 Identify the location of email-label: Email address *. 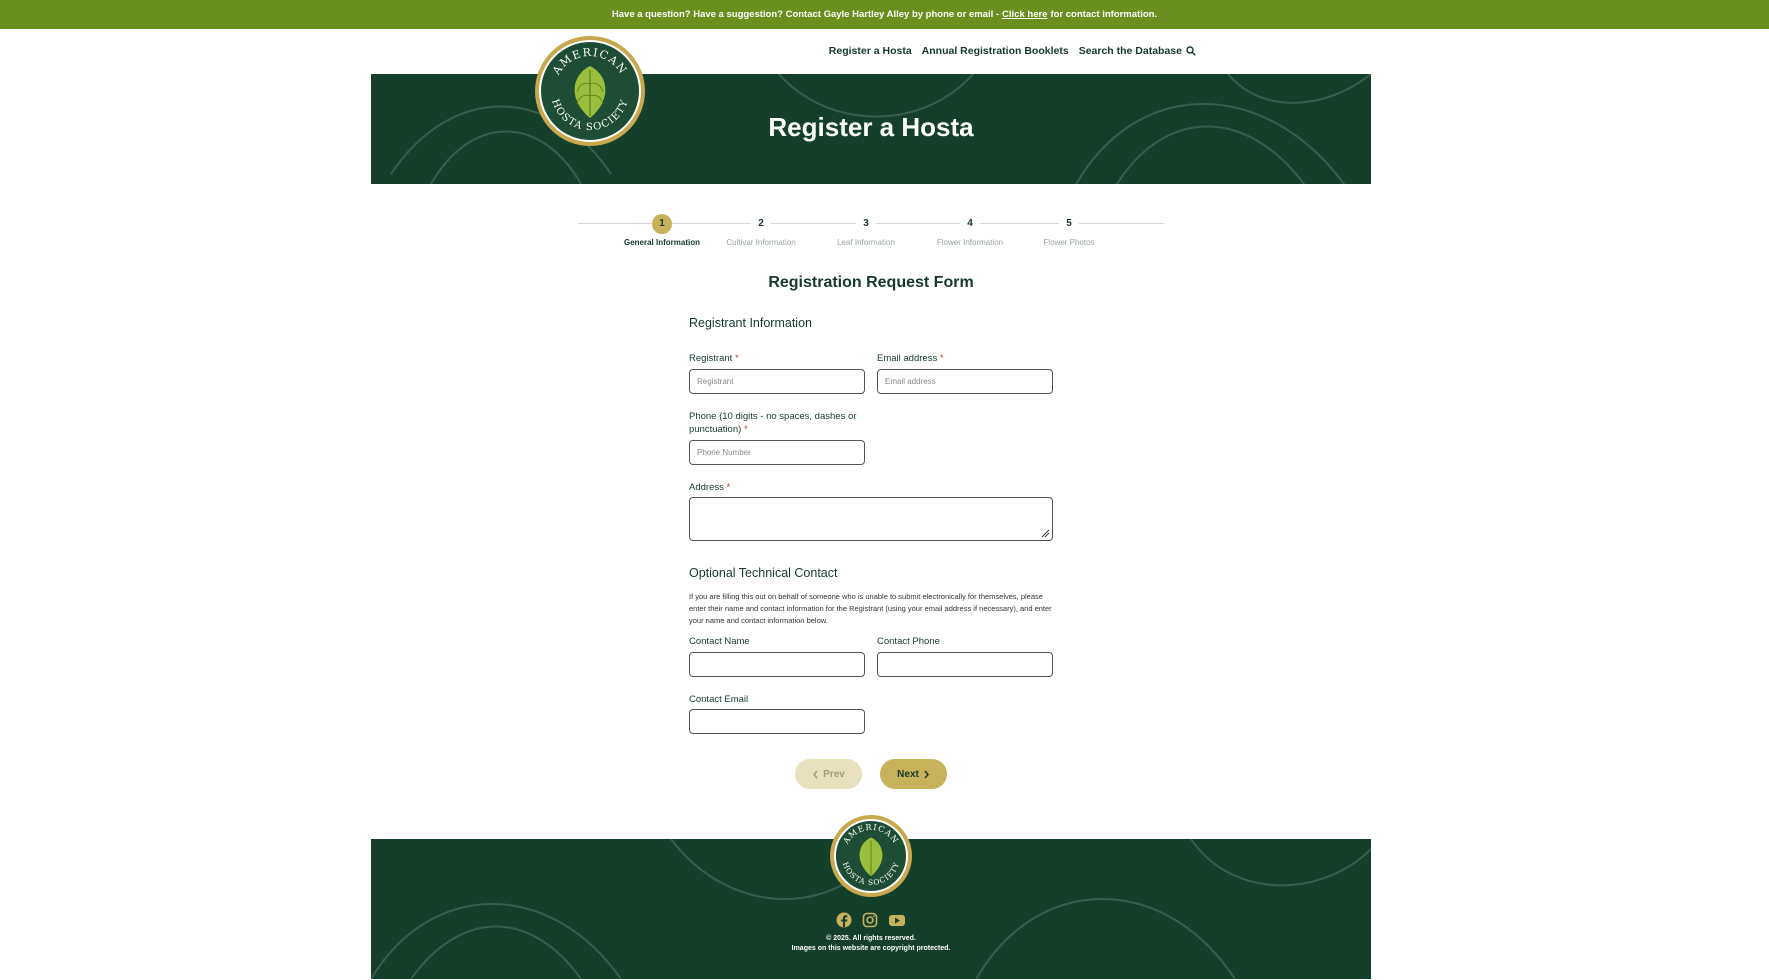
(910, 358).